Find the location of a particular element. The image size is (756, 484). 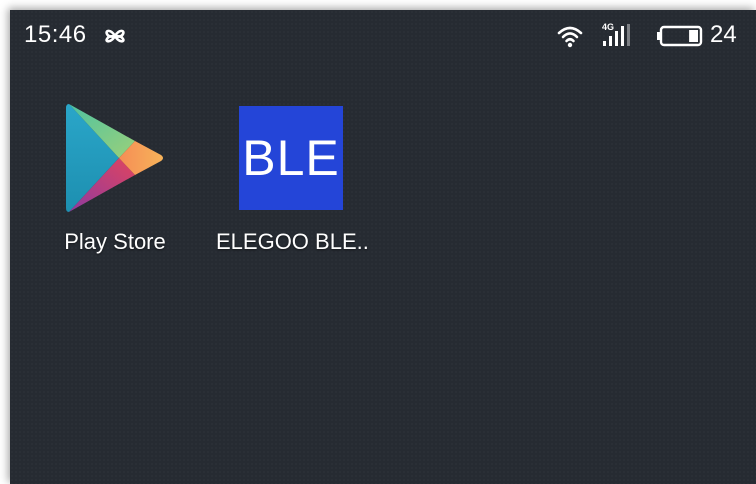

wifi-icon is located at coordinates (570, 37).